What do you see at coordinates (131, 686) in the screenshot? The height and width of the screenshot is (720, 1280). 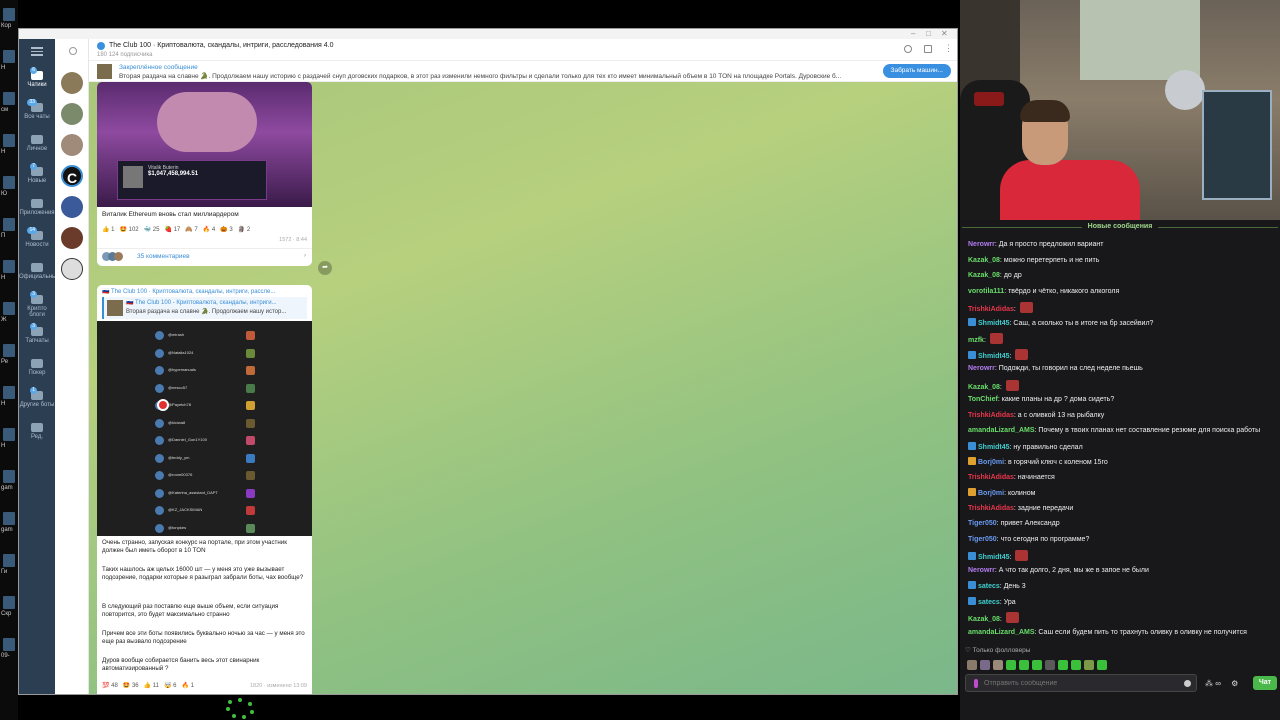 I see `reaction-chip: 🤩 36` at bounding box center [131, 686].